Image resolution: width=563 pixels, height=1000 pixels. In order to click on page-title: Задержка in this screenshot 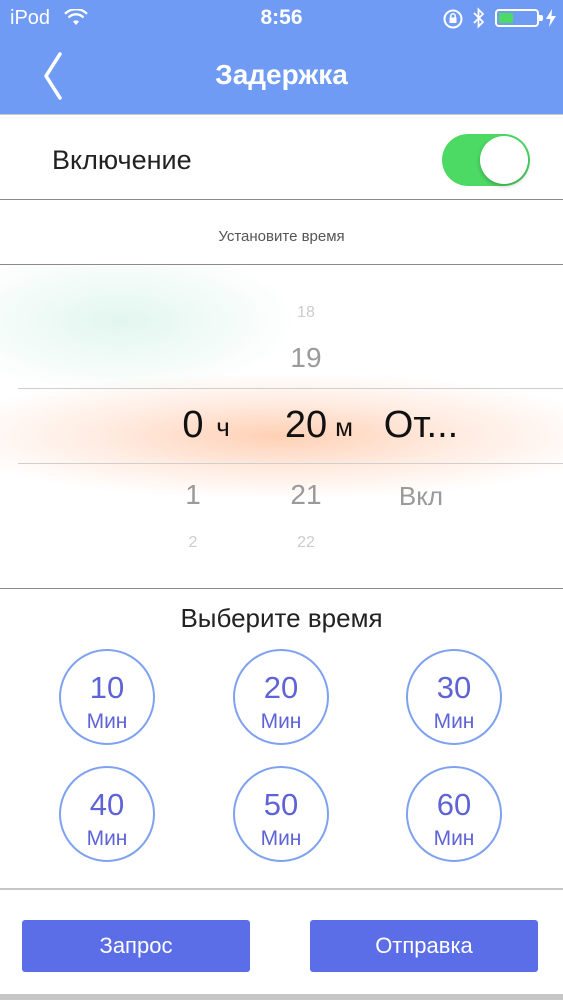, I will do `click(281, 74)`.